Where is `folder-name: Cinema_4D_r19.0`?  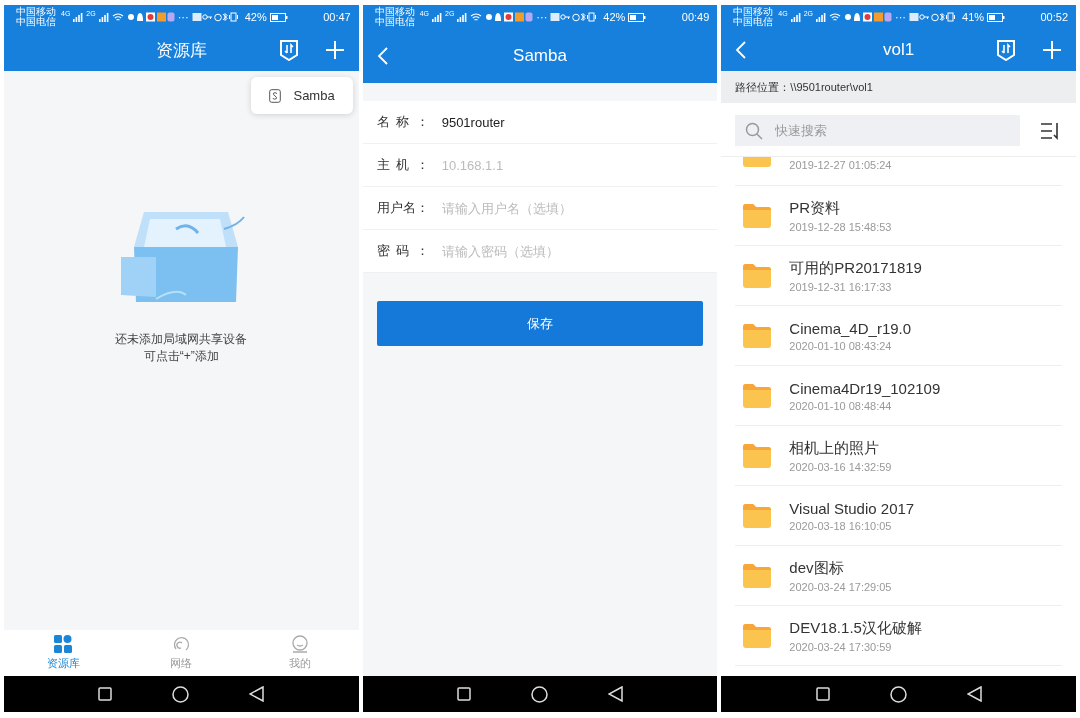
folder-name: Cinema_4D_r19.0 is located at coordinates (850, 328).